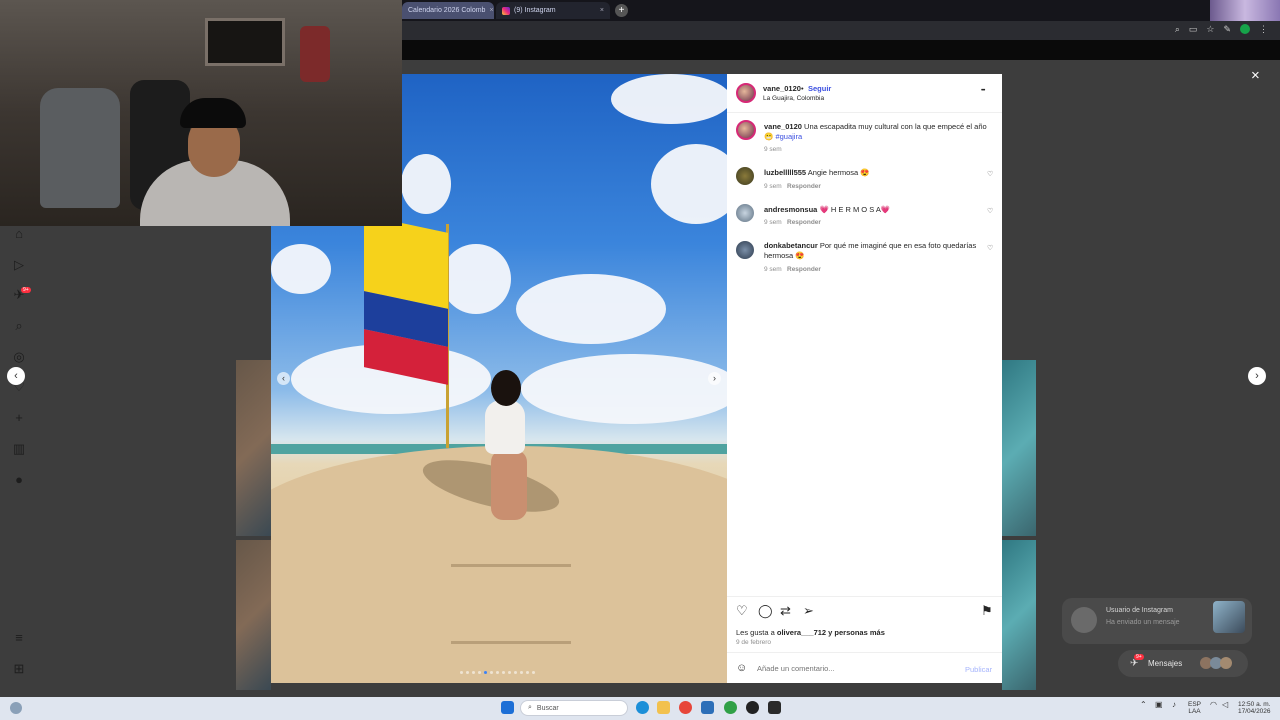 The image size is (1280, 720). Describe the element at coordinates (1139, 657) in the screenshot. I see `messages-badge: 9+` at that location.